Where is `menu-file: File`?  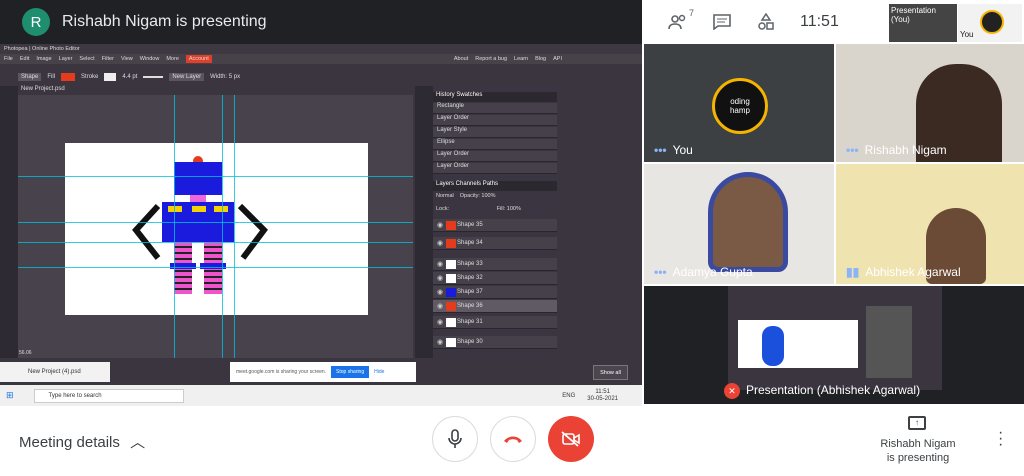 menu-file: File is located at coordinates (8, 59).